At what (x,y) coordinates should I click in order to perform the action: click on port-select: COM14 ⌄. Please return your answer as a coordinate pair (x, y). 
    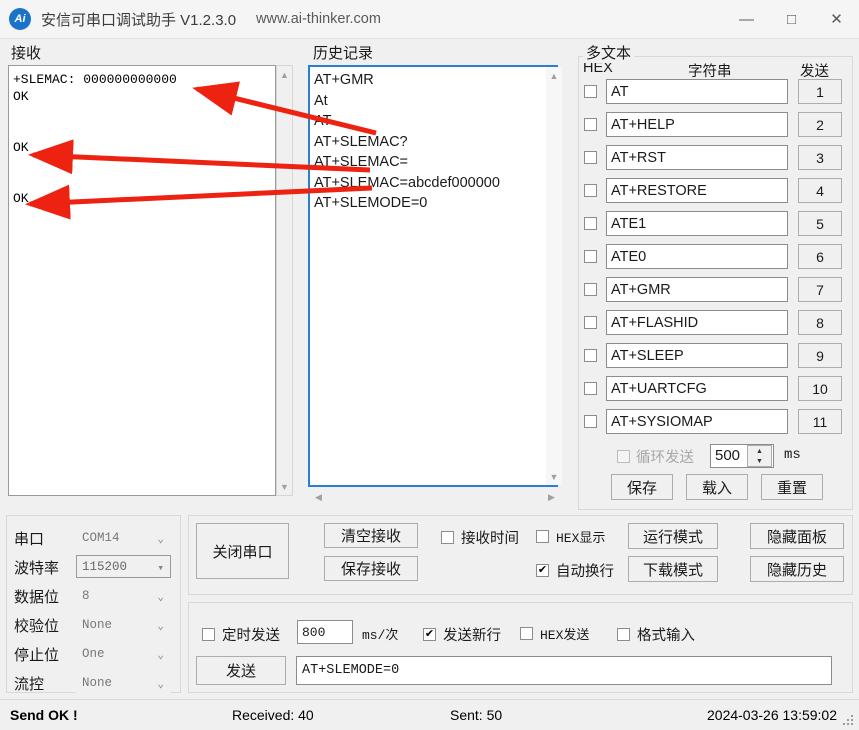
    Looking at the image, I should click on (123, 537).